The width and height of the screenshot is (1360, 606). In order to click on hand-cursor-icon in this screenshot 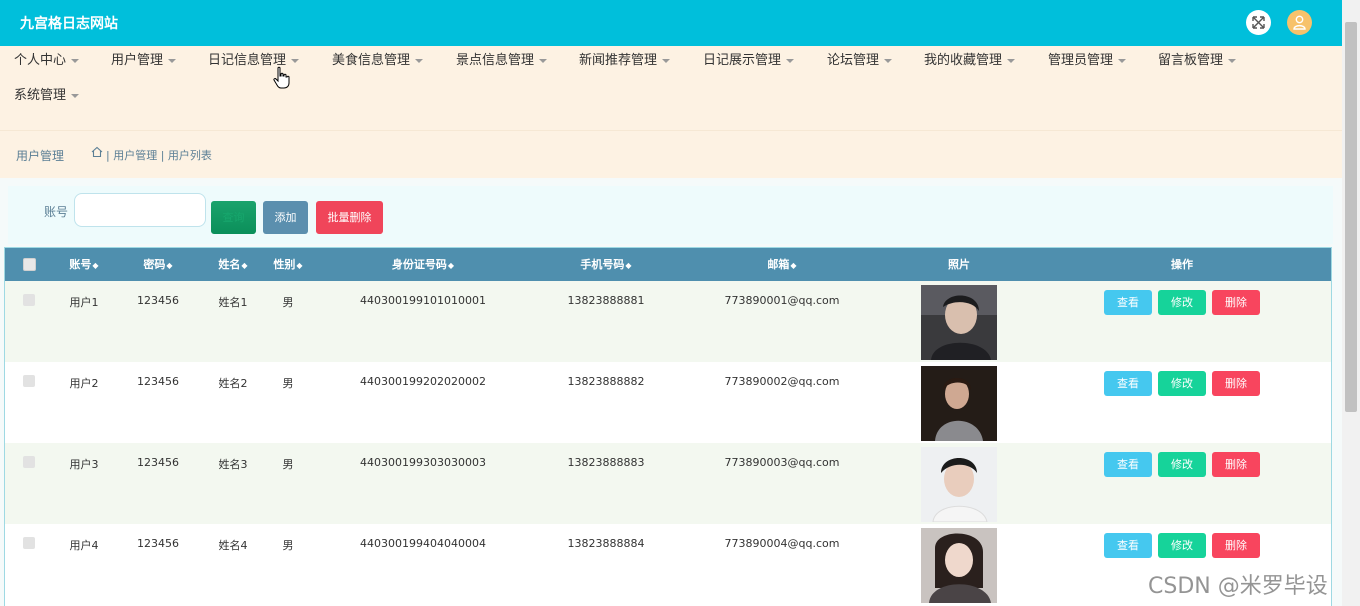, I will do `click(281, 77)`.